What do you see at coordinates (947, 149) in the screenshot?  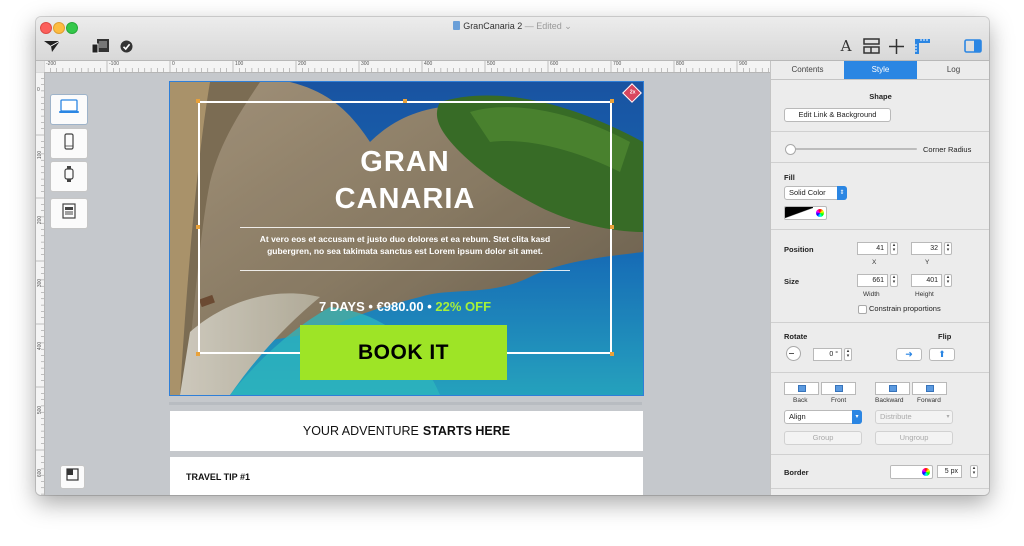 I see `corner-radius-label: Corner Radius` at bounding box center [947, 149].